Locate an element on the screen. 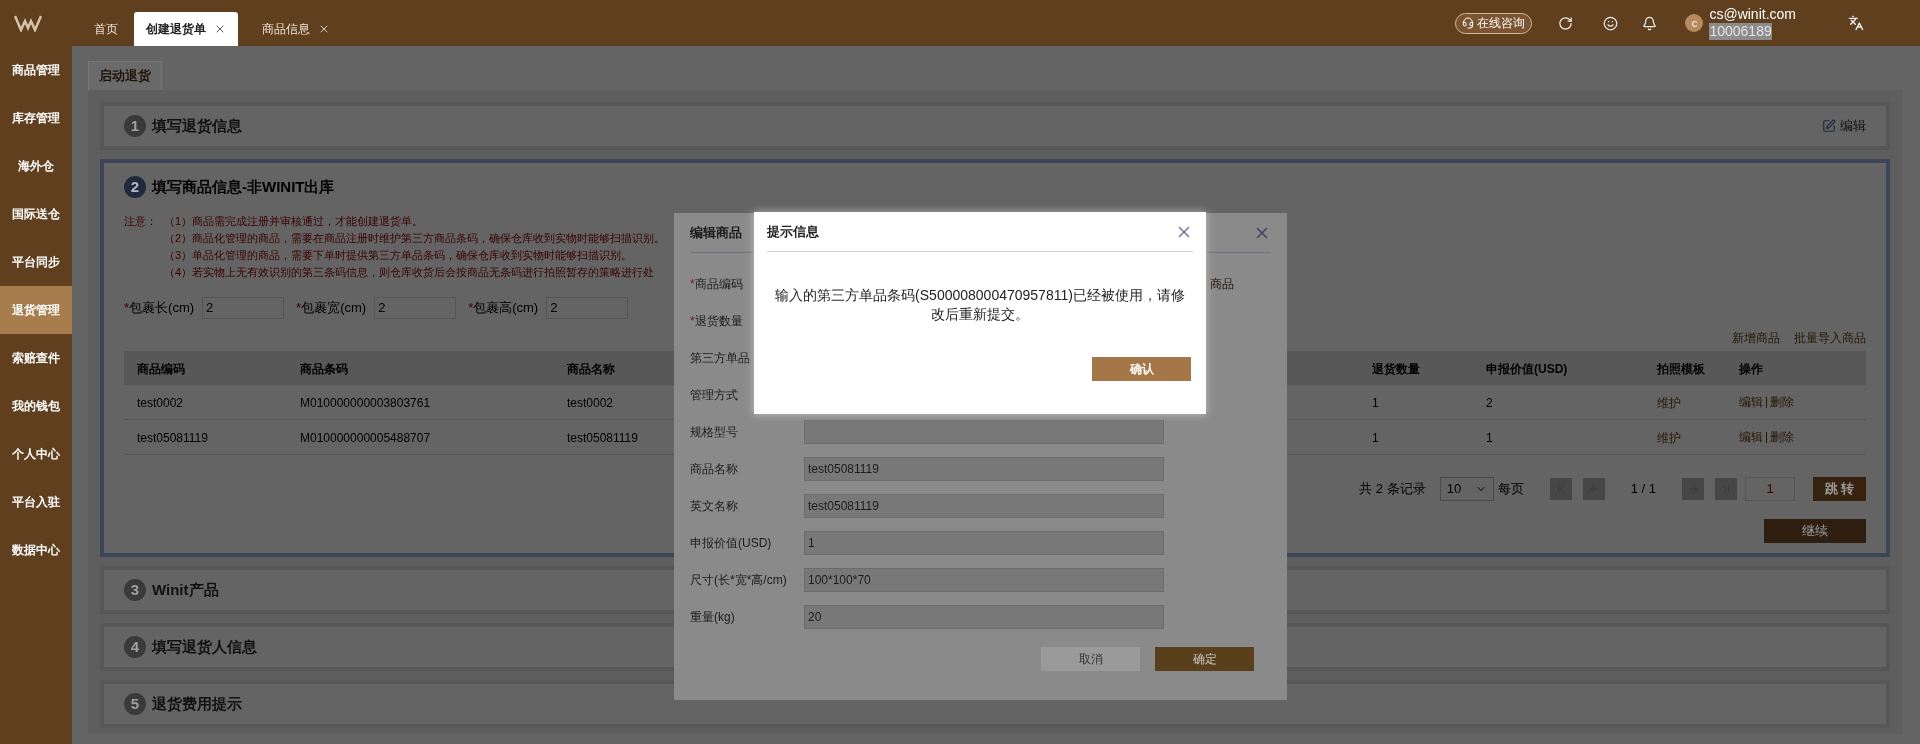 The width and height of the screenshot is (1920, 744). page-tab: 启动退货 is located at coordinates (125, 75).